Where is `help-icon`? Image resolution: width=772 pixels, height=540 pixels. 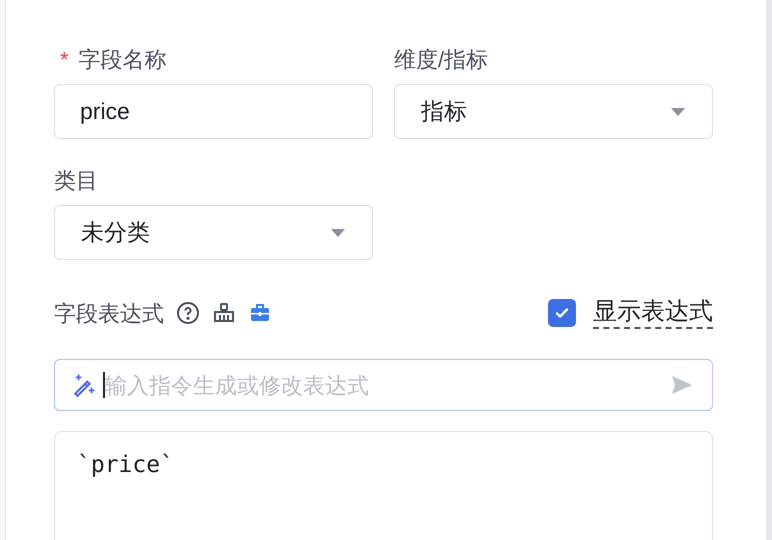 help-icon is located at coordinates (188, 313).